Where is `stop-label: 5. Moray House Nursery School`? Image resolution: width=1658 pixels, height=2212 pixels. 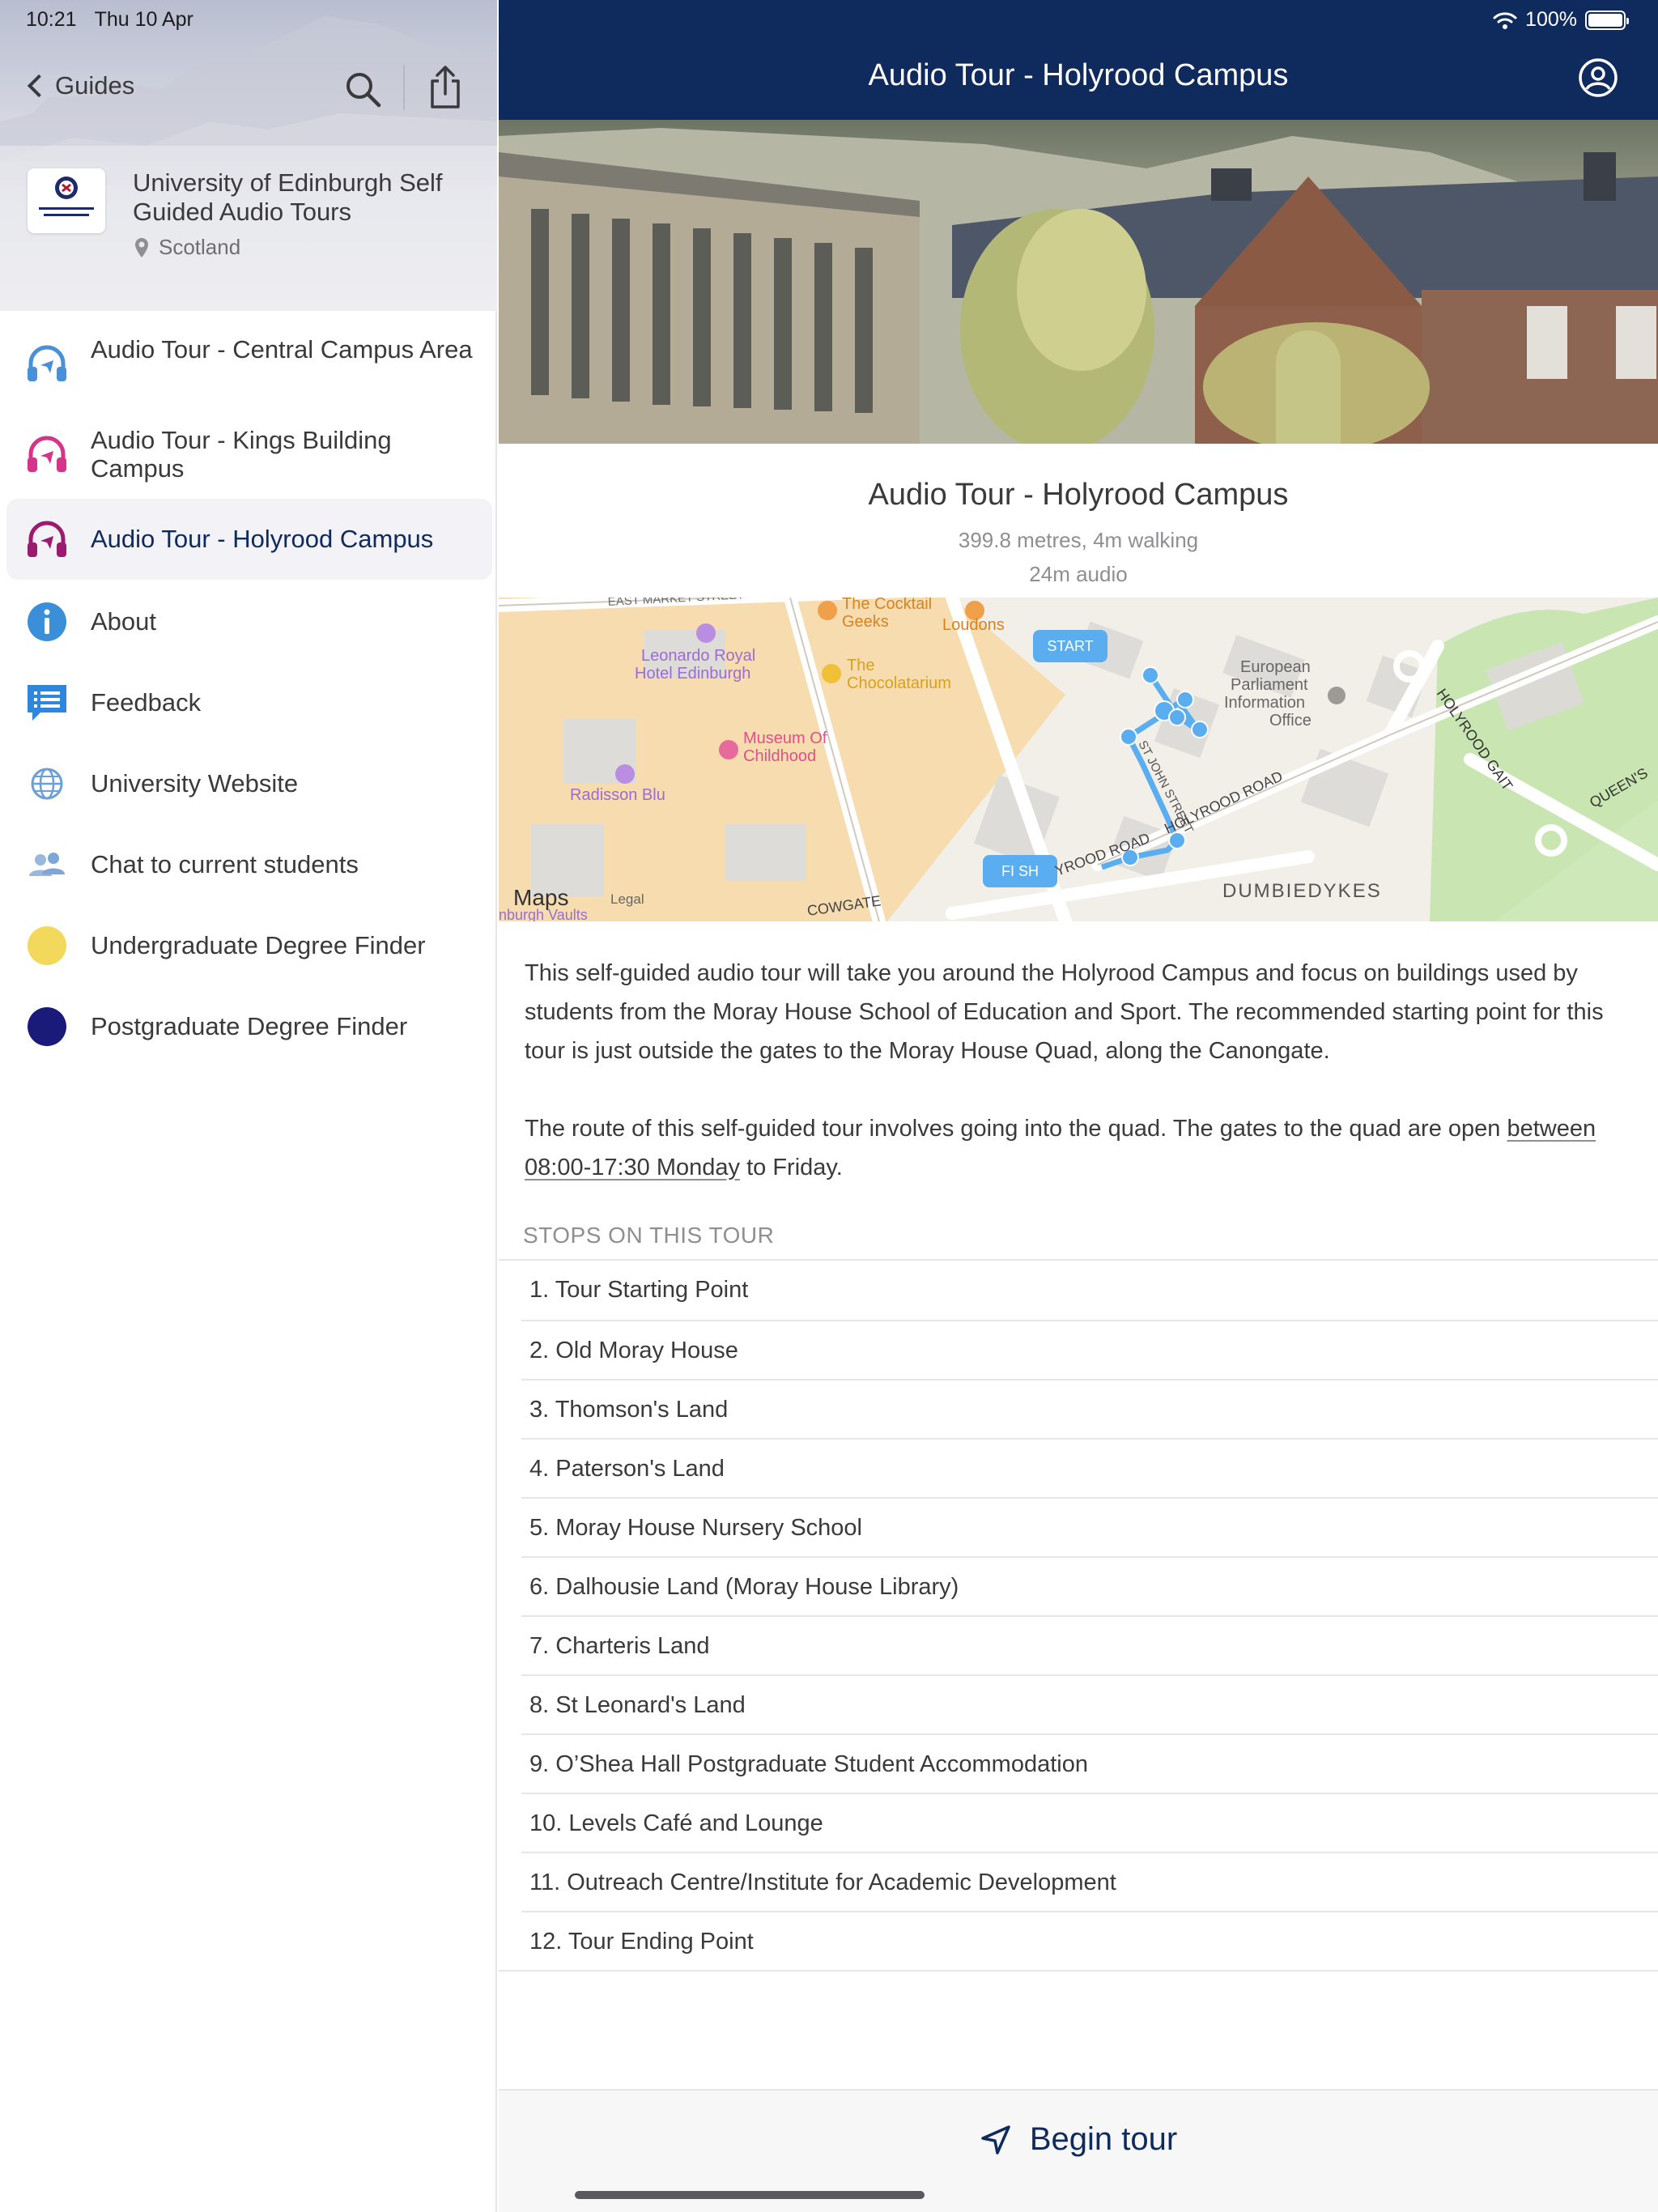
stop-label: 5. Moray House Nursery School is located at coordinates (695, 1528).